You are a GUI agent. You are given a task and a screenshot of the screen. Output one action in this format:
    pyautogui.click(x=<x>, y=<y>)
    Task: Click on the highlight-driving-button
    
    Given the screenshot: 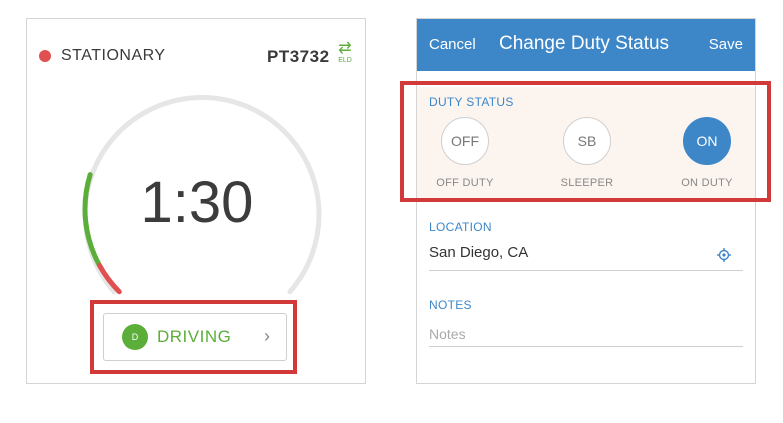 What is the action you would take?
    pyautogui.click(x=193, y=337)
    